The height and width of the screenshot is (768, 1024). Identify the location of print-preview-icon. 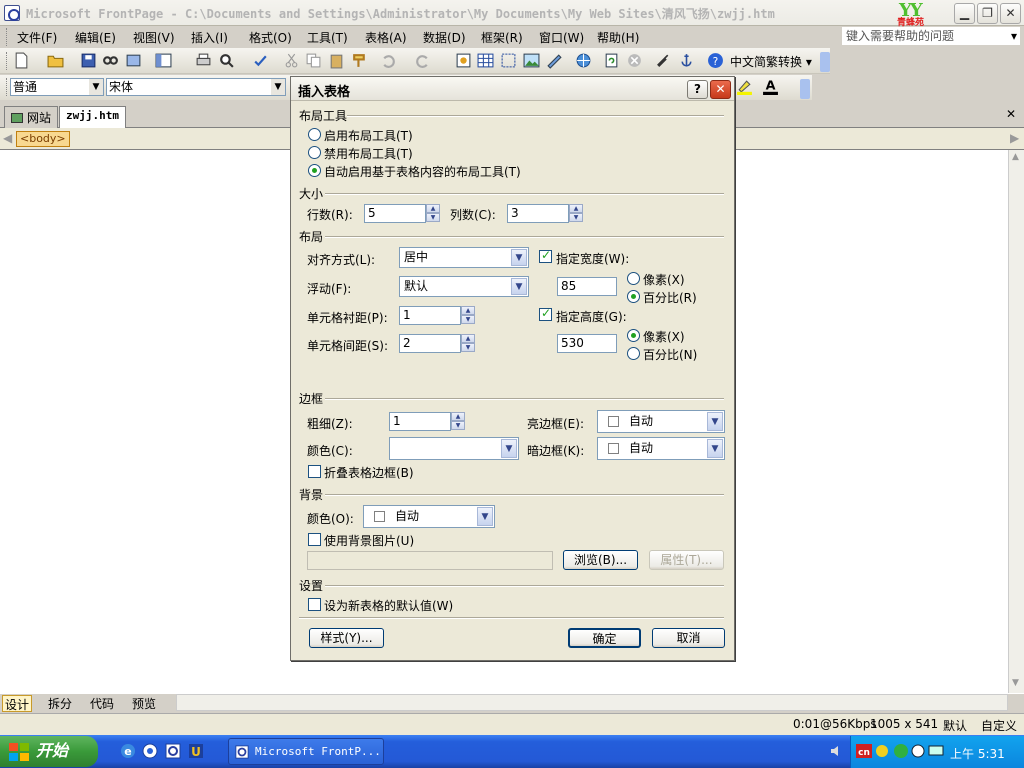
(226, 60).